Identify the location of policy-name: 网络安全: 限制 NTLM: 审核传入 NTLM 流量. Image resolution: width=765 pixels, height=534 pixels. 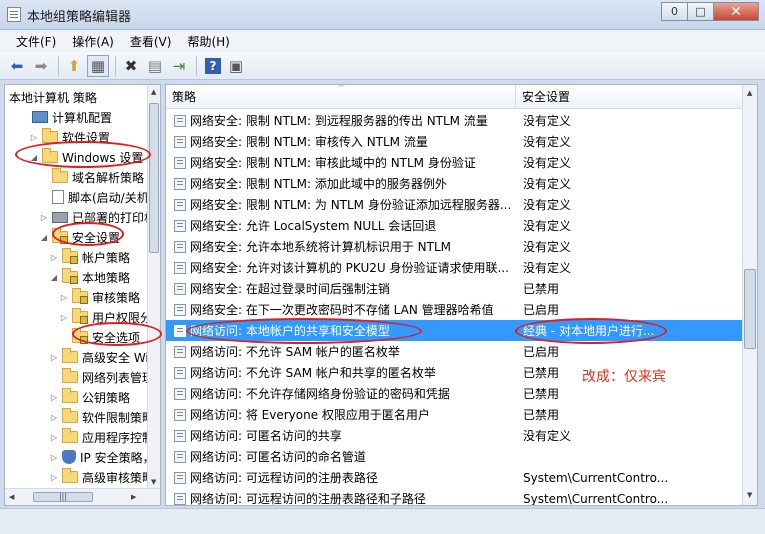
(309, 142).